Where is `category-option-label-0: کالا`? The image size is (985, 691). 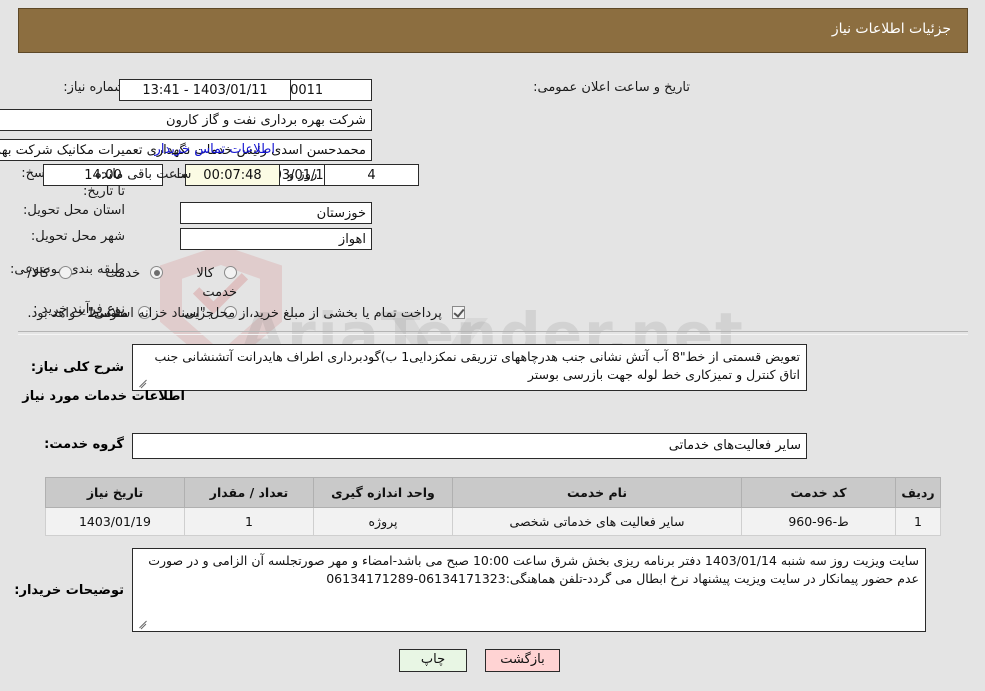 category-option-label-0: کالا is located at coordinates (205, 273).